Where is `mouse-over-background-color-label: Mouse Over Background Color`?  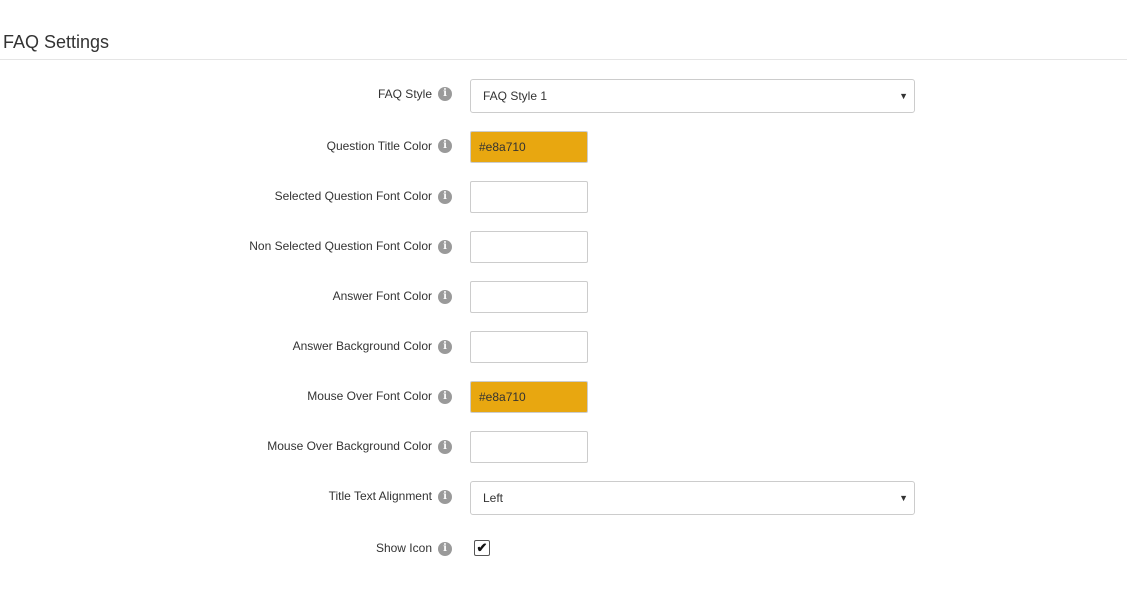 mouse-over-background-color-label: Mouse Over Background Color is located at coordinates (349, 446).